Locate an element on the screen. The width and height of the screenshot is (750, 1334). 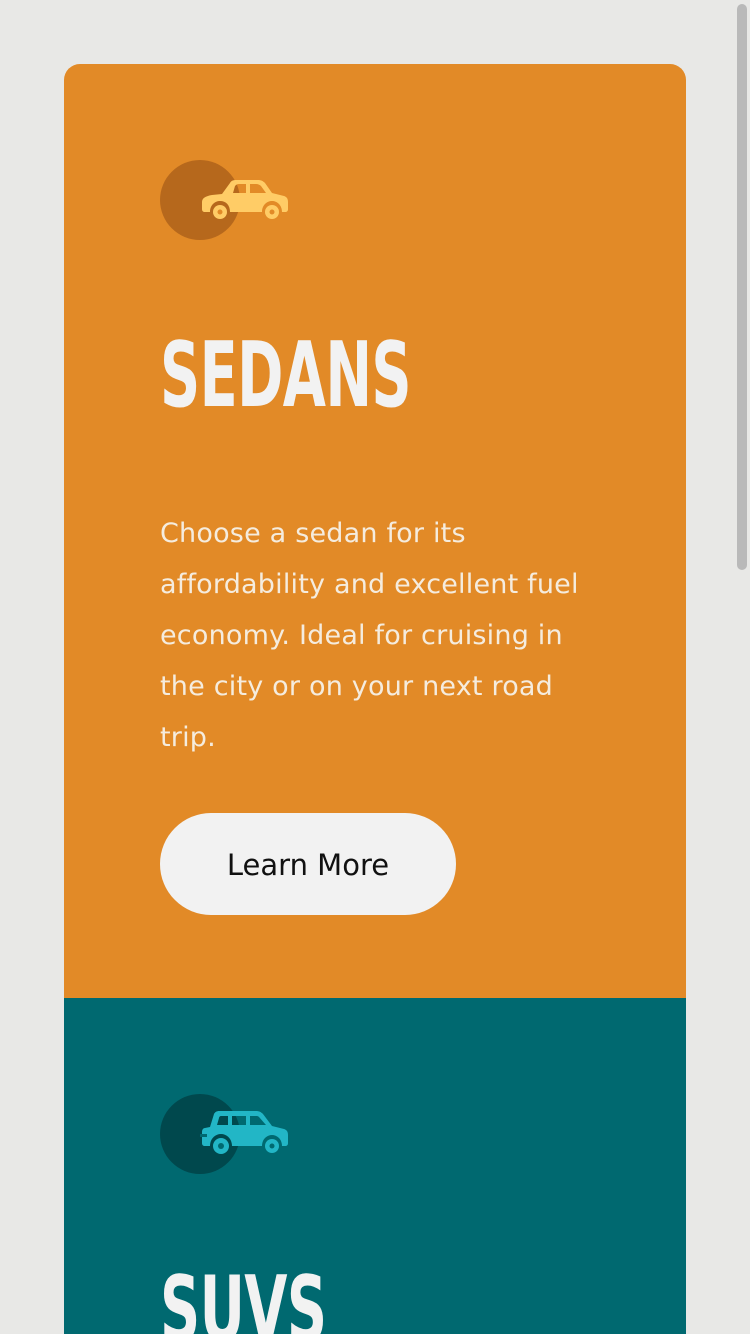
sedans-icon-group is located at coordinates (224, 200).